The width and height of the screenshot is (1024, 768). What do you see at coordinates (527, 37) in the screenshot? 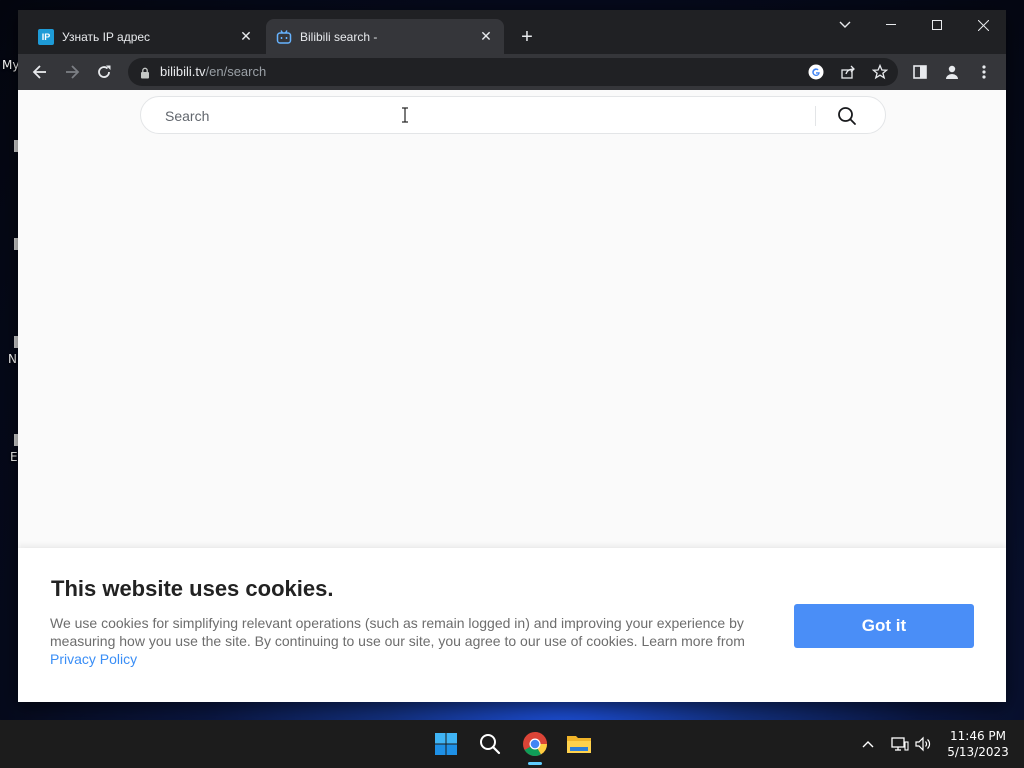
I see `new-tab-button: +` at bounding box center [527, 37].